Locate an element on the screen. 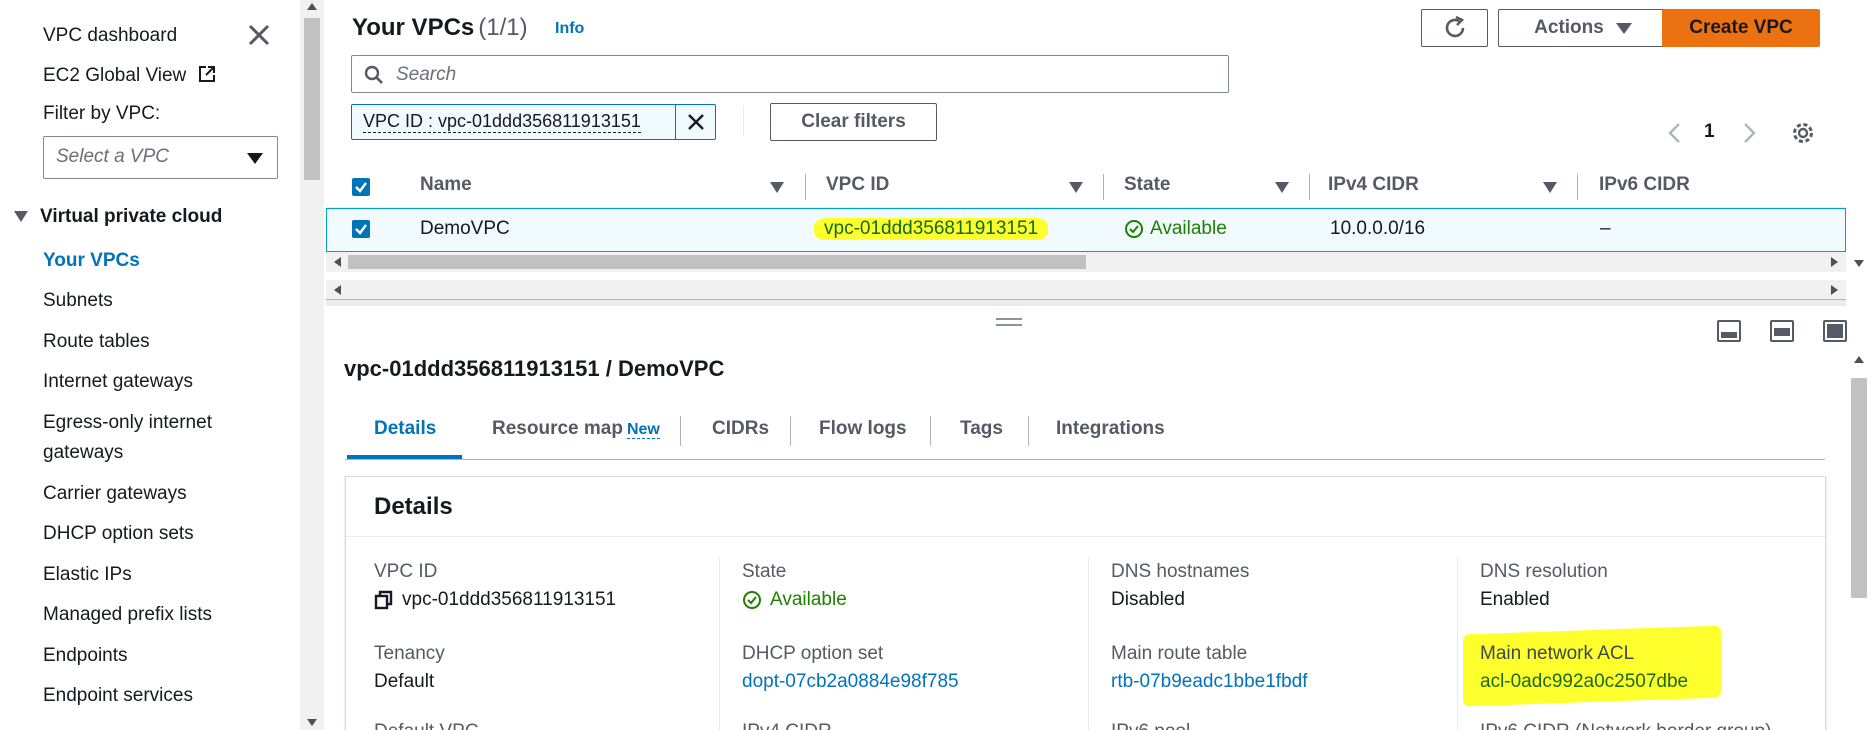  tab-flow-logs: Flow logs is located at coordinates (863, 429).